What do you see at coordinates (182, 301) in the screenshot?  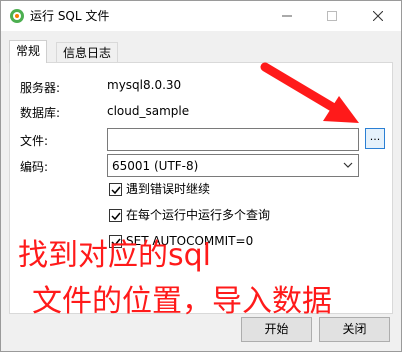 I see `annotation-line2: 文件的位置，导入数据` at bounding box center [182, 301].